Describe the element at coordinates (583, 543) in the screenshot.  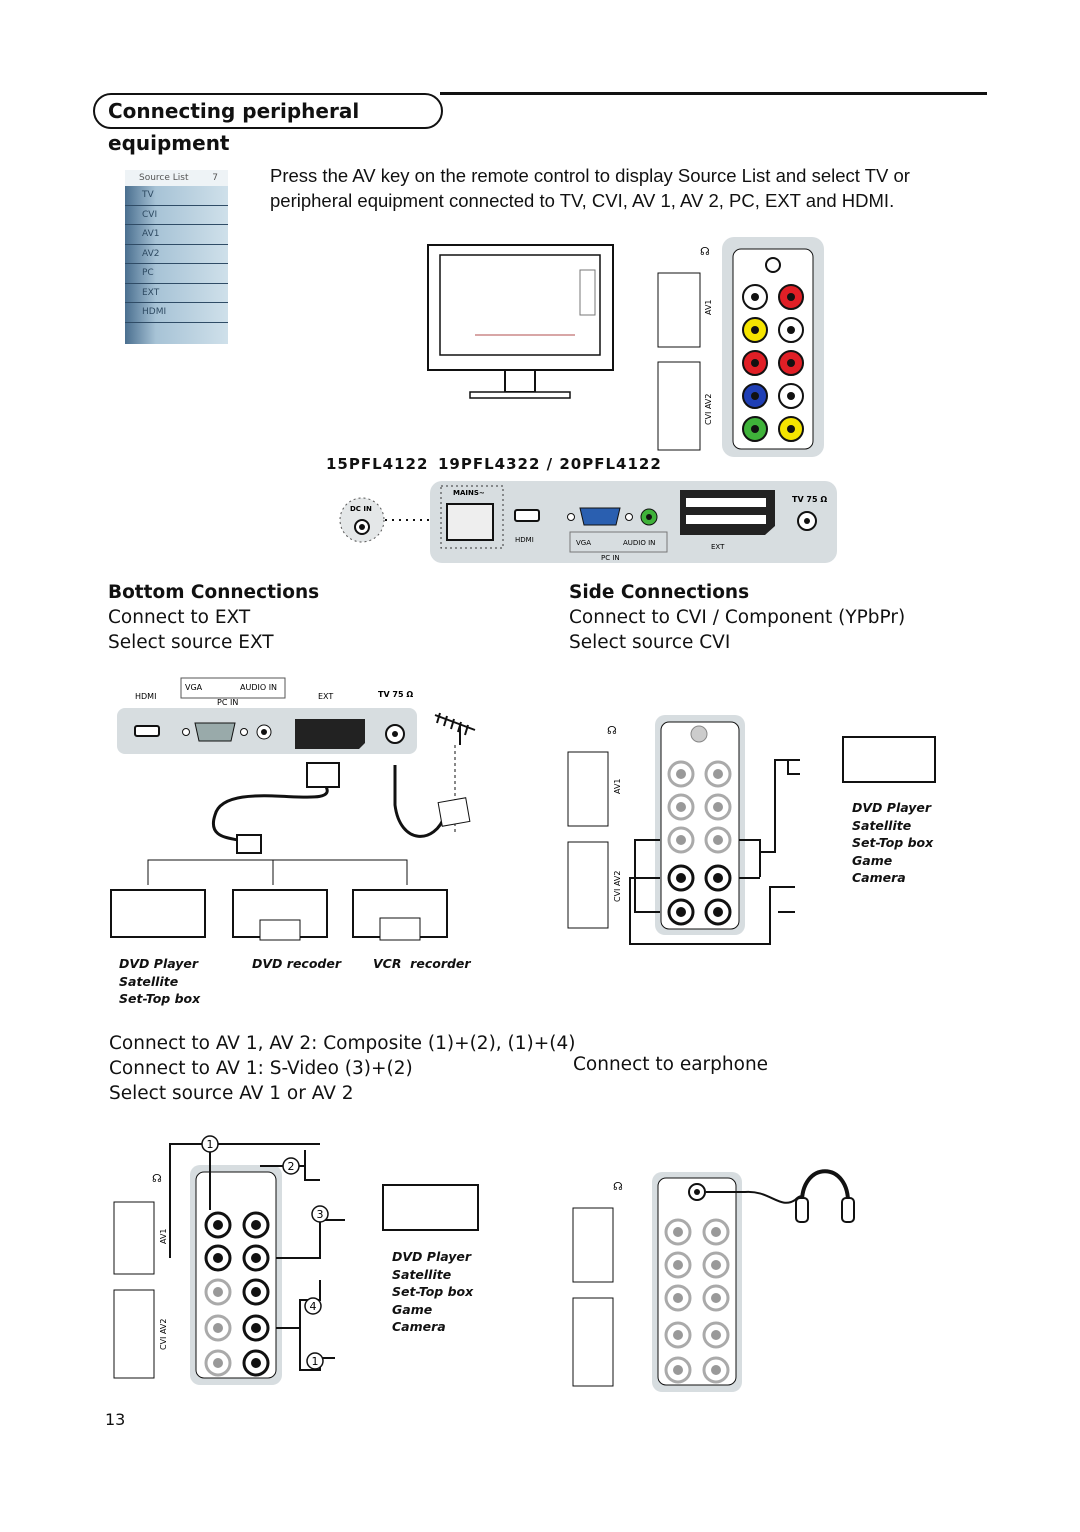
I see `vga-label: VGA` at that location.